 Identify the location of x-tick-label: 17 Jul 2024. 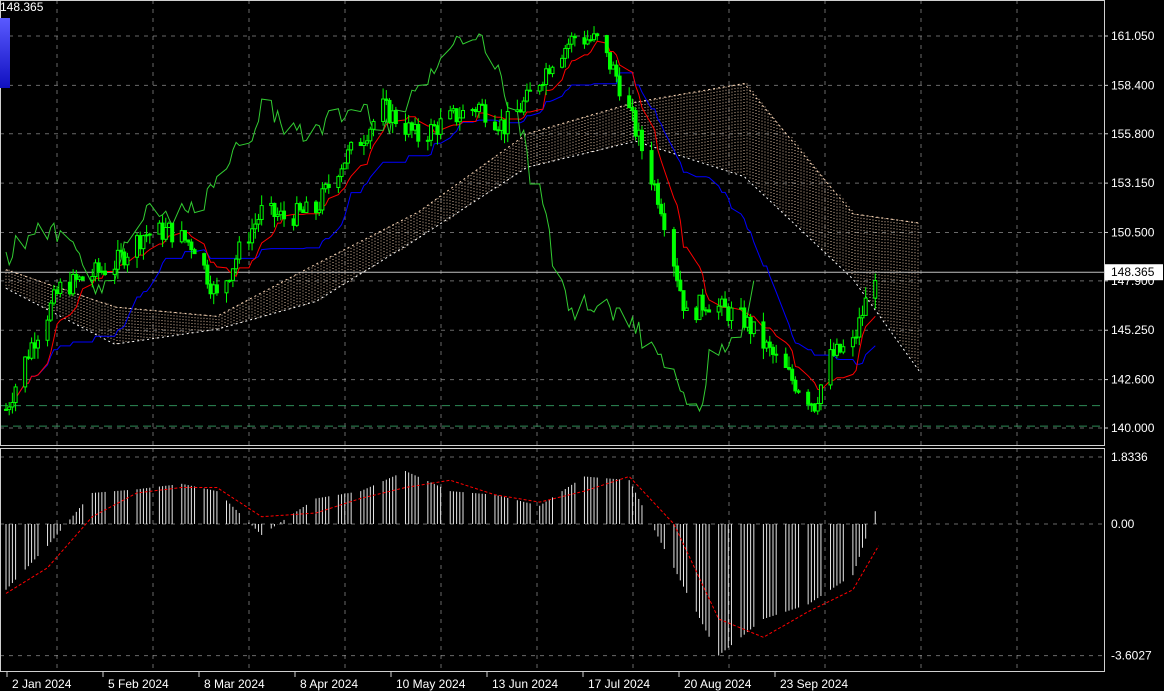
(619, 684).